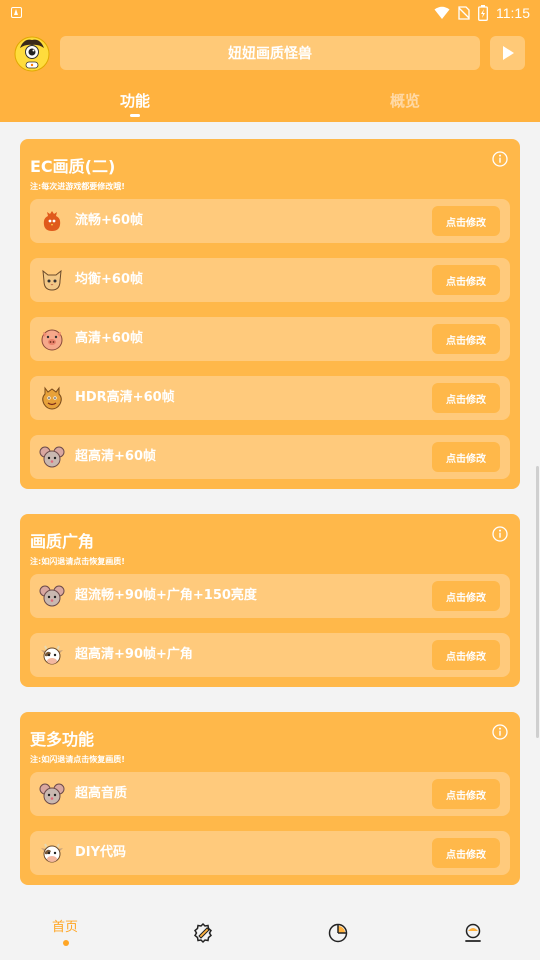 This screenshot has width=540, height=960. I want to click on section-title: 画质广角, so click(62, 541).